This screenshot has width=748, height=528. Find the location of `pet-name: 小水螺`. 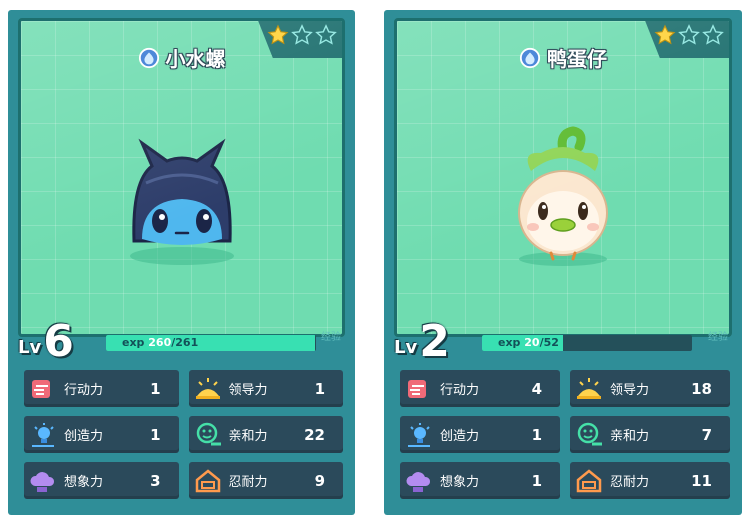

pet-name: 小水螺 is located at coordinates (182, 57).